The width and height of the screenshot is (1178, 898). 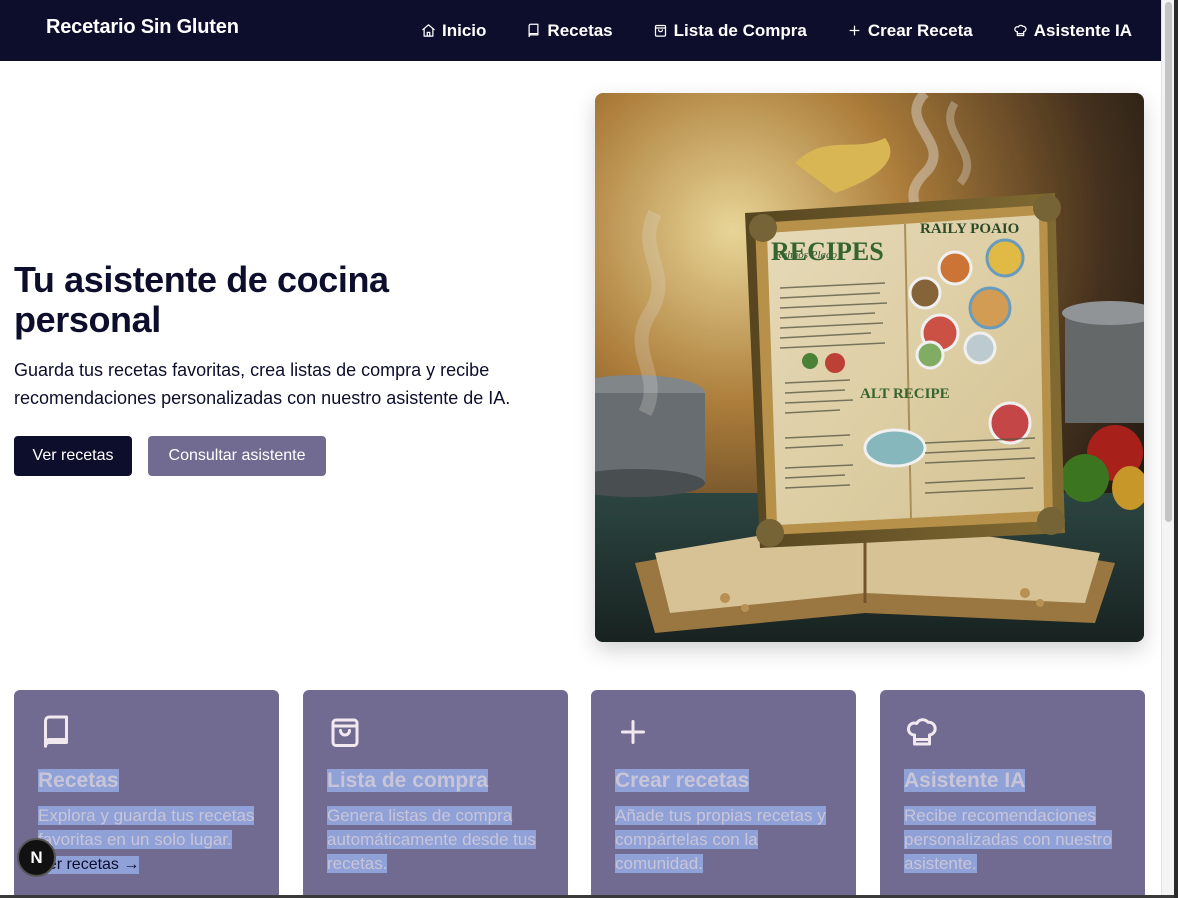 What do you see at coordinates (36, 857) in the screenshot?
I see `nextjs-dev-badge: N` at bounding box center [36, 857].